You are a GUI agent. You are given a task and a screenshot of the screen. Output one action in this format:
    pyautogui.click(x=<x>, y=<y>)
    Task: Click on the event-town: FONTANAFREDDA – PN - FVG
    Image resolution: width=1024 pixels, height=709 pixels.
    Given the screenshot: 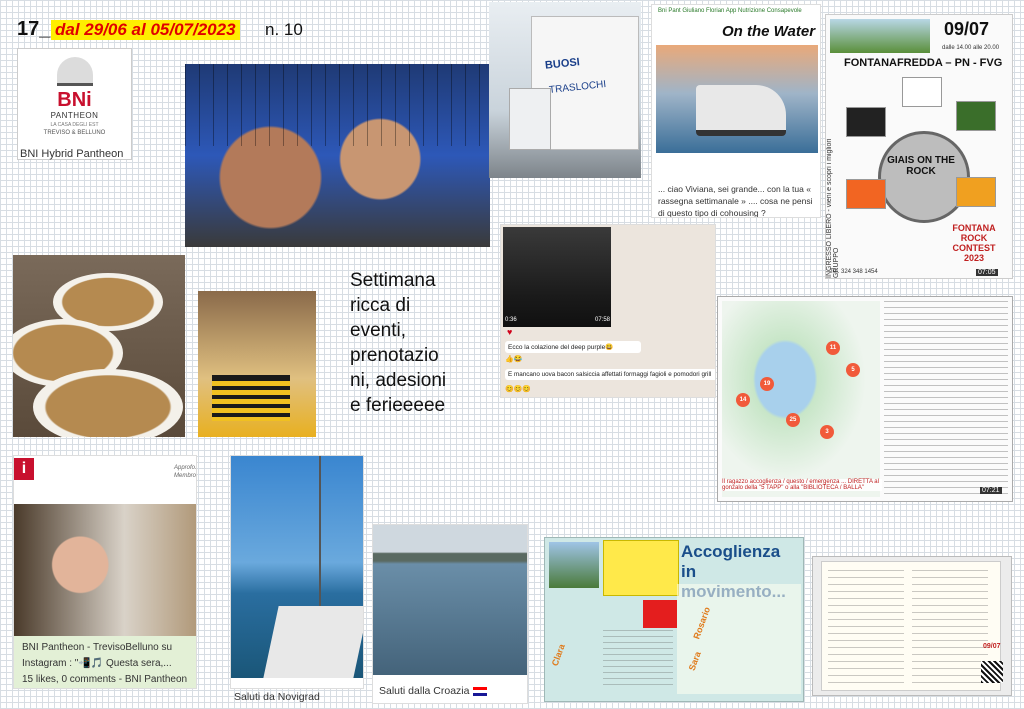 What is the action you would take?
    pyautogui.click(x=923, y=63)
    